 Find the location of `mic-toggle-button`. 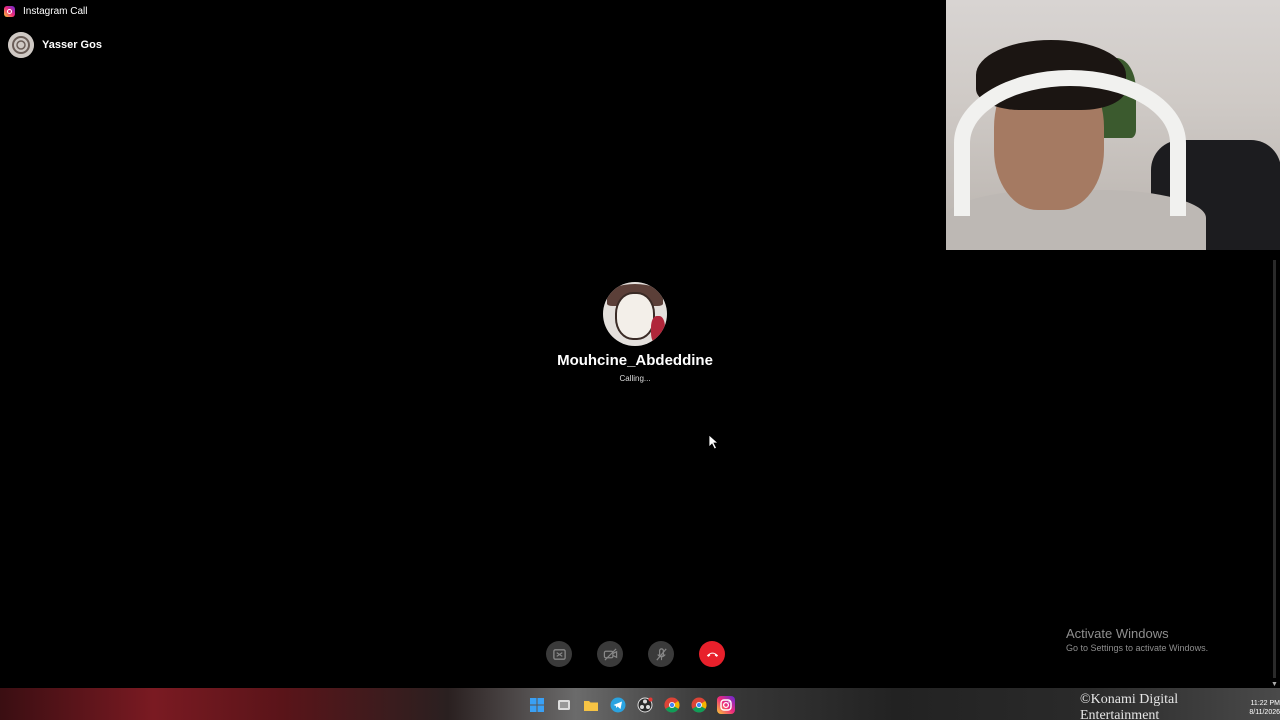

mic-toggle-button is located at coordinates (661, 654).